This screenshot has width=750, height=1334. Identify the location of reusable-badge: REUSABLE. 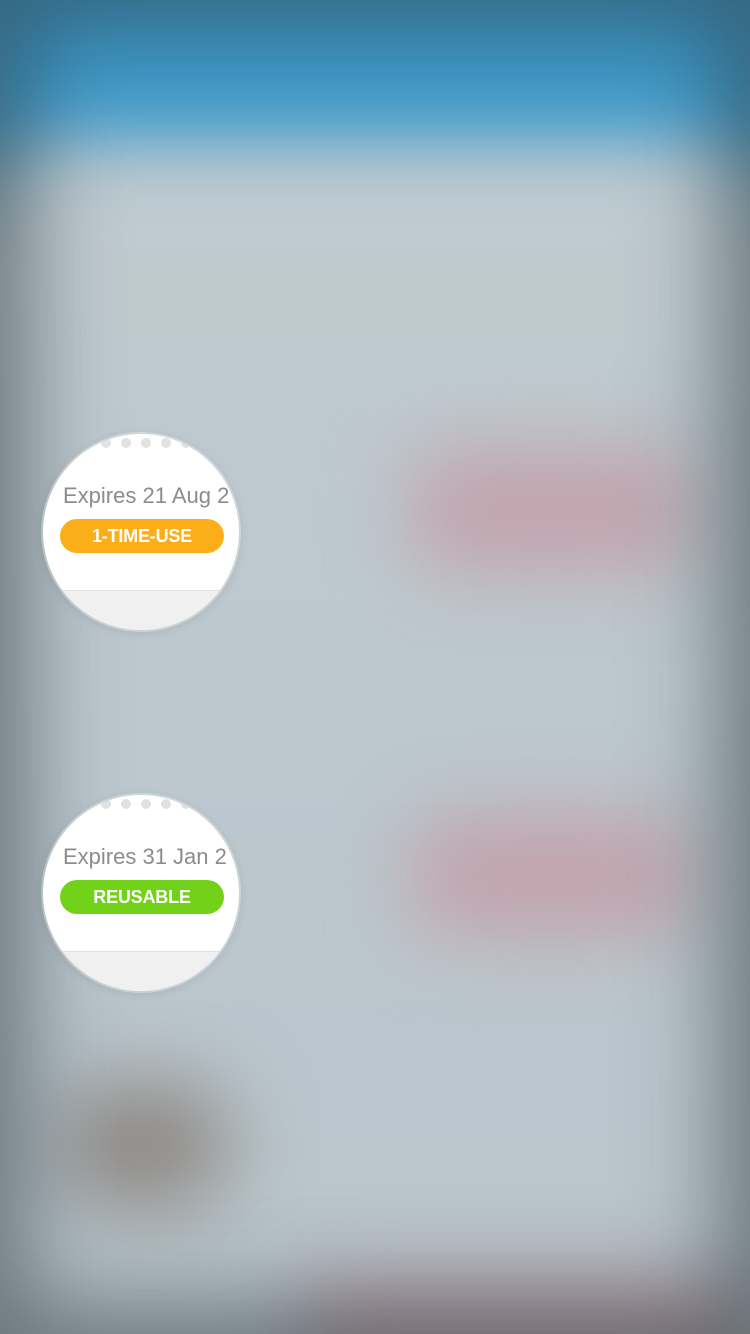
(142, 897).